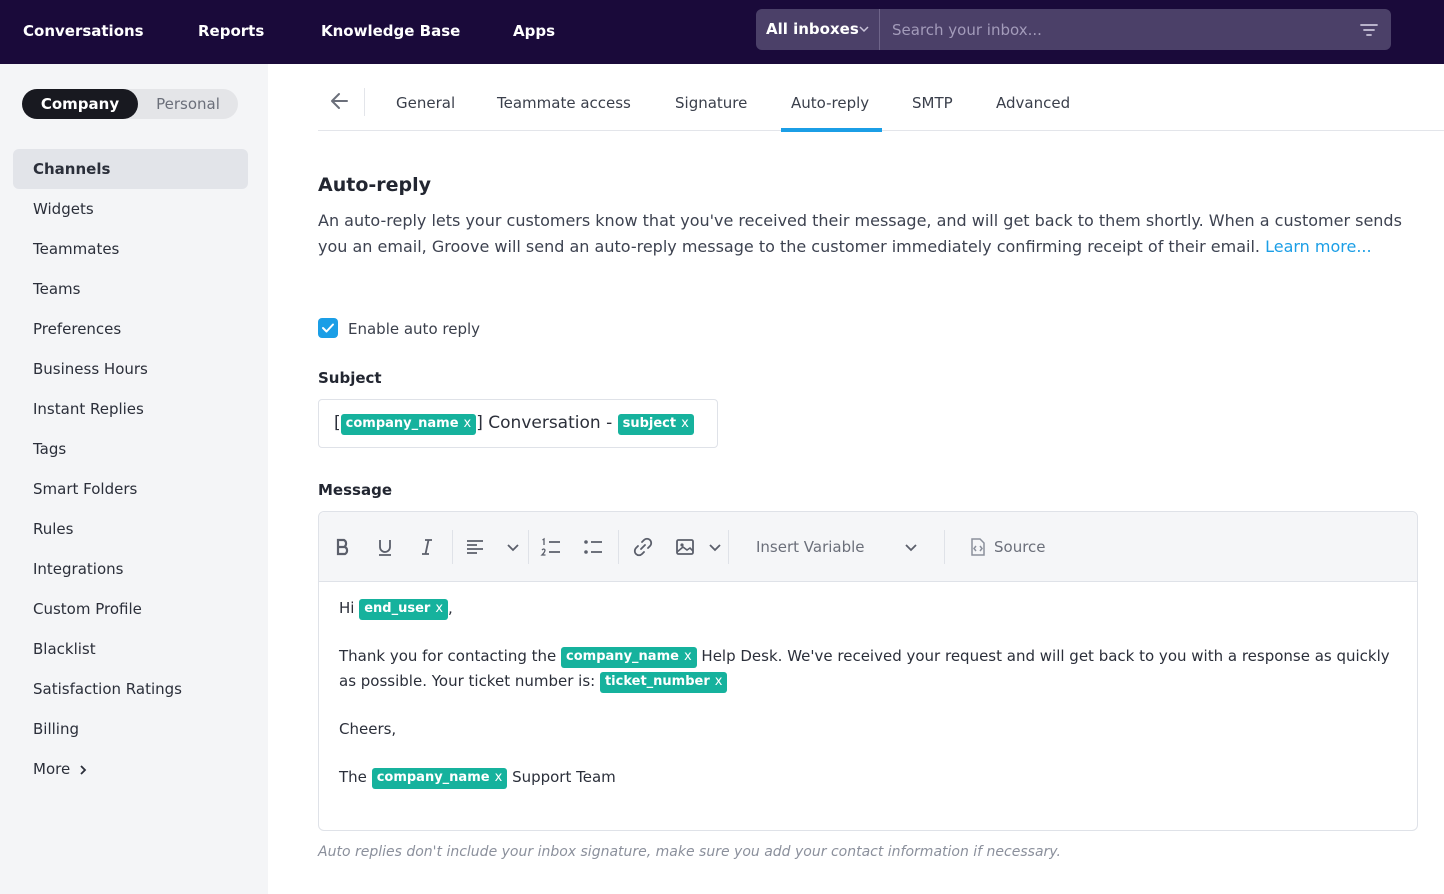 Image resolution: width=1444 pixels, height=894 pixels. I want to click on chevron-right-icon, so click(83, 770).